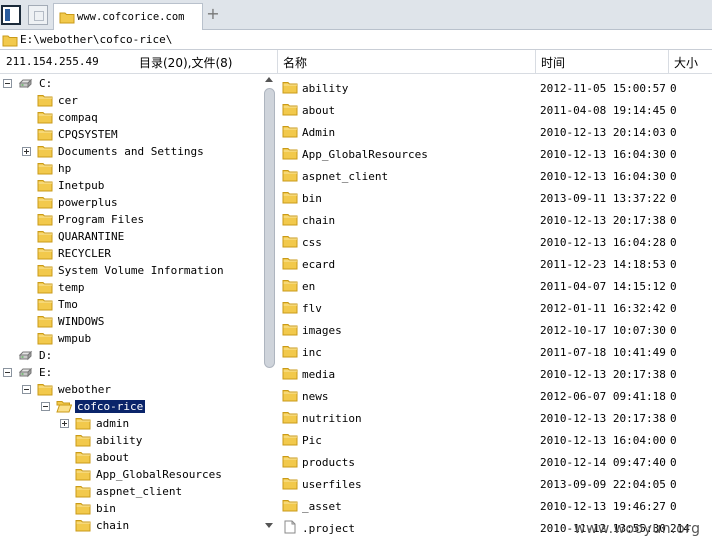  I want to click on file-name: _asset, so click(322, 506).